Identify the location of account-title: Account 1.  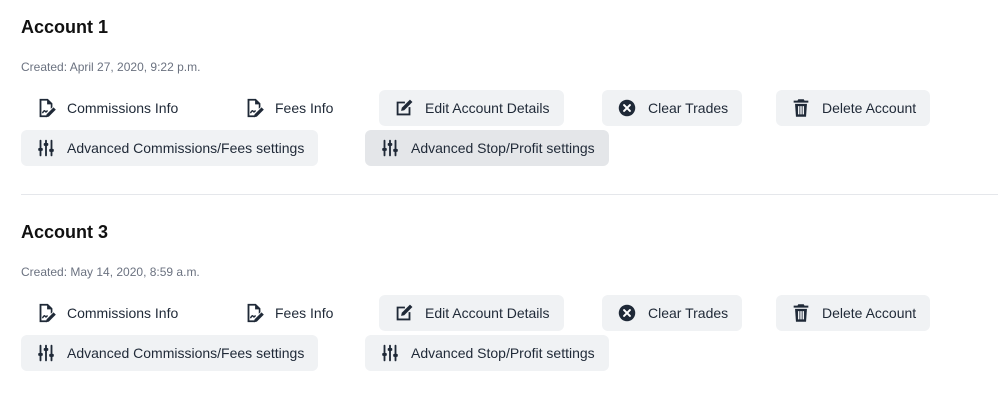
(65, 27).